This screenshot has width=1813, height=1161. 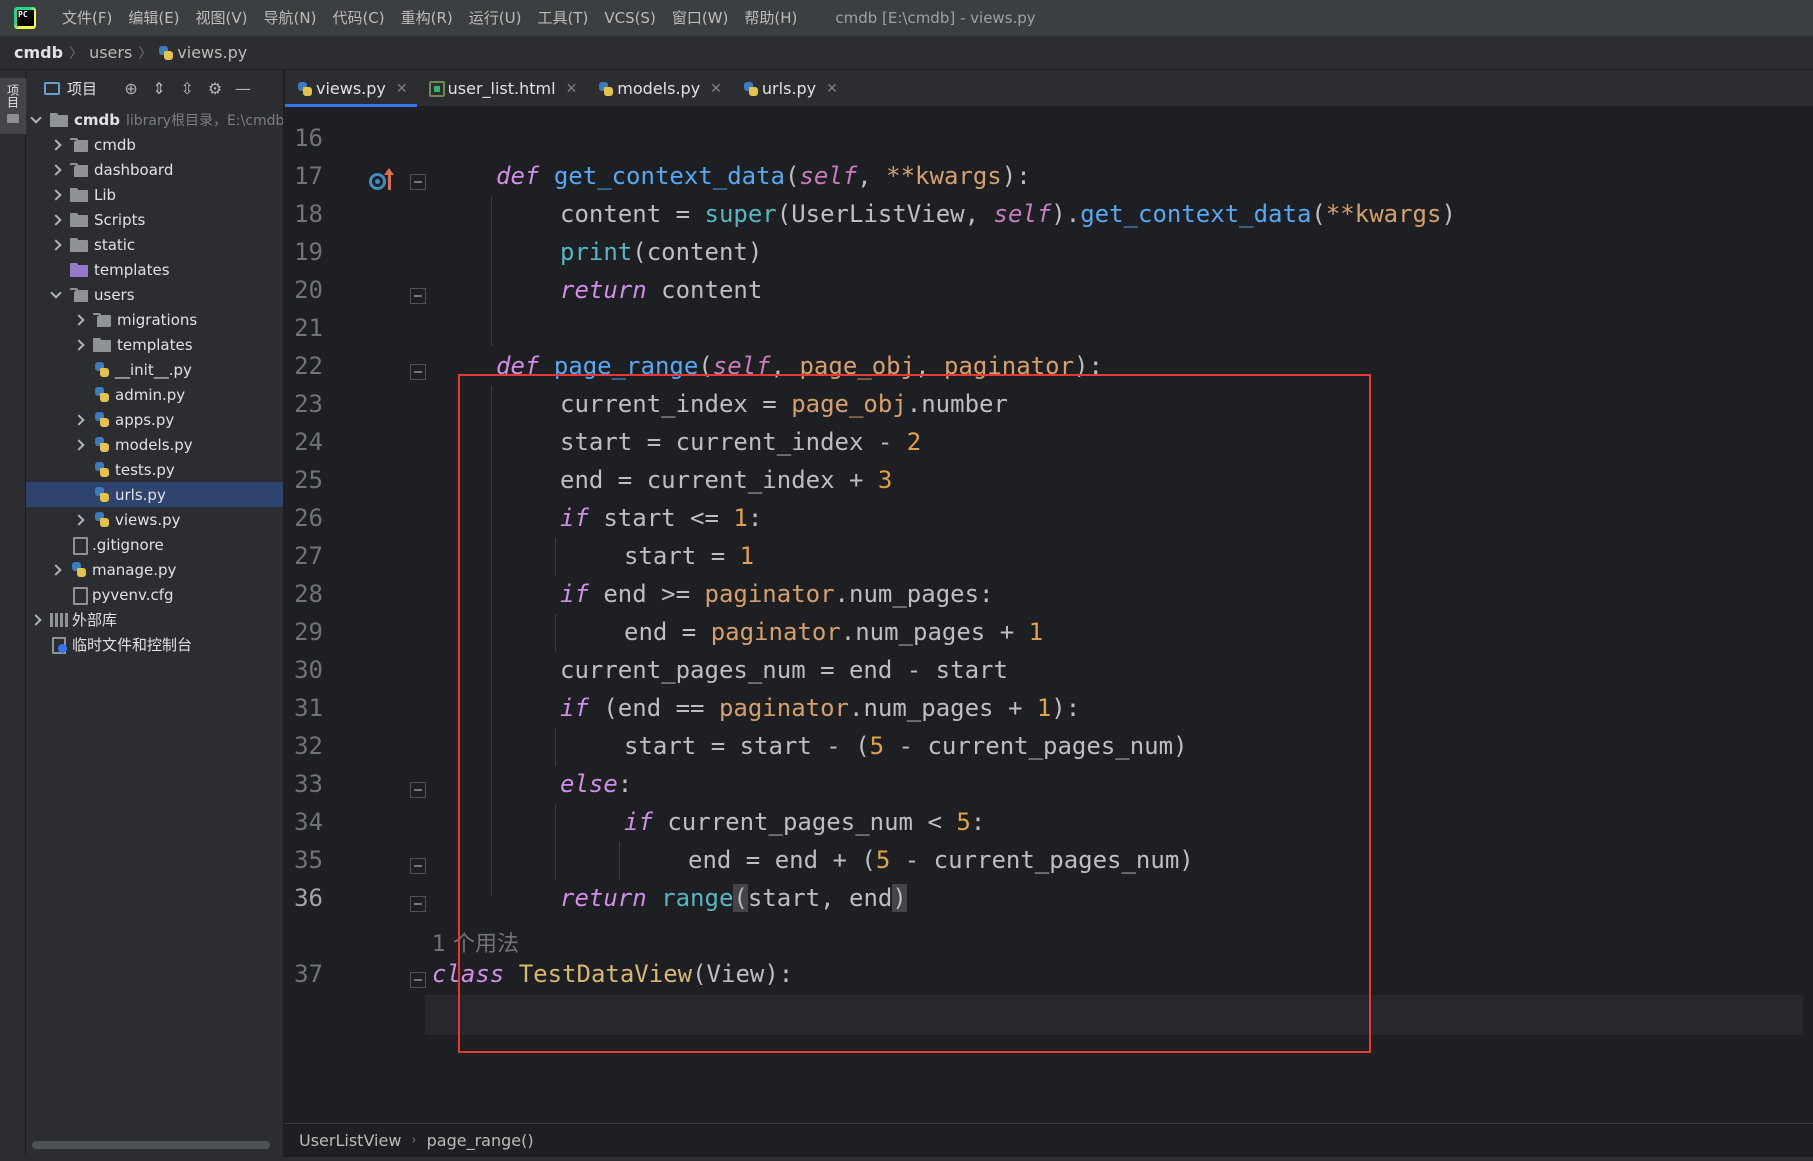 I want to click on menu-edit: 编辑(E), so click(x=153, y=18).